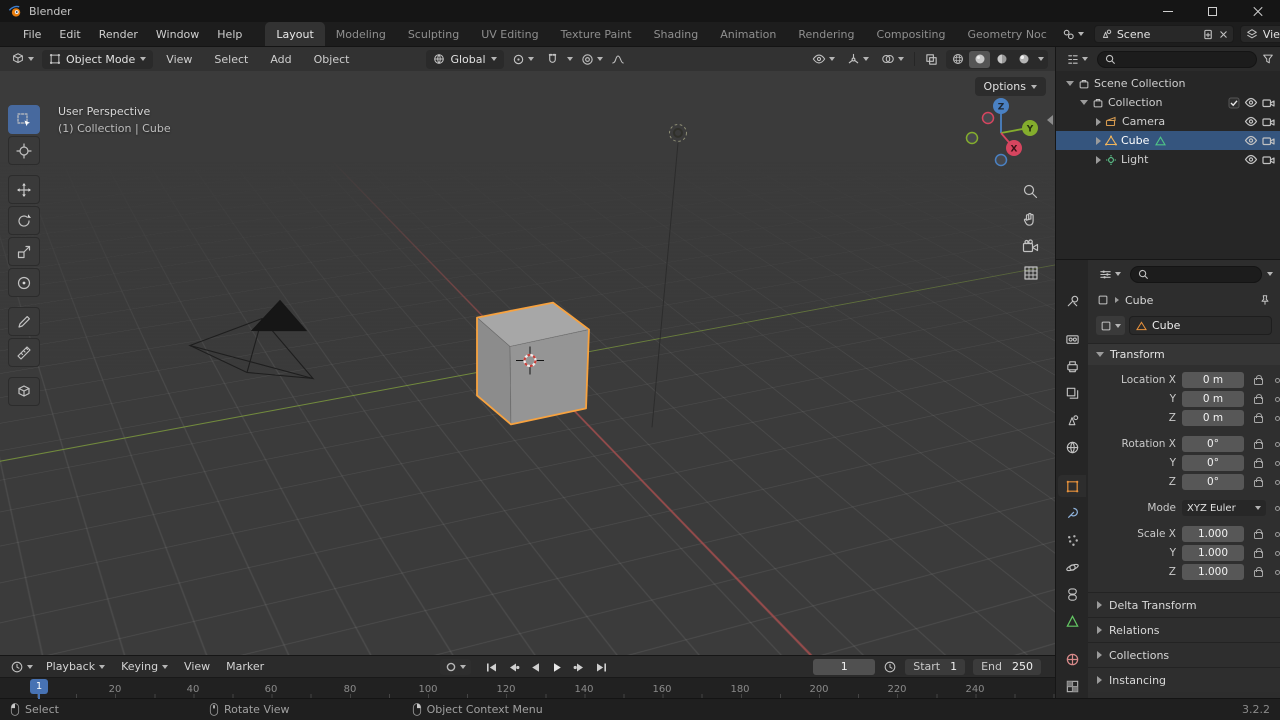 This screenshot has width=1280, height=720. I want to click on maximize-button, so click(1212, 11).